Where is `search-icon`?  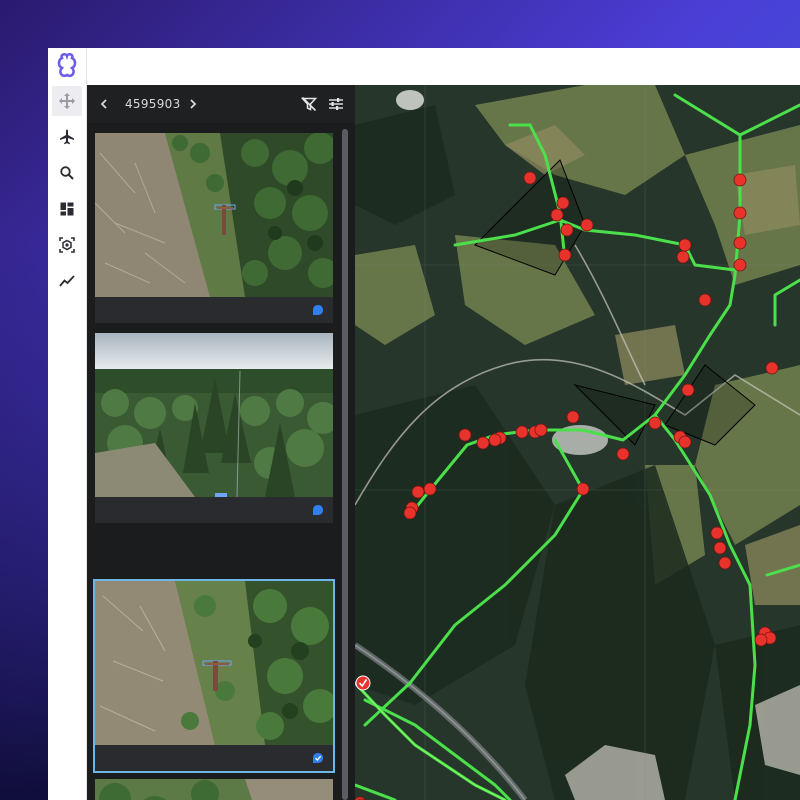 search-icon is located at coordinates (67, 173).